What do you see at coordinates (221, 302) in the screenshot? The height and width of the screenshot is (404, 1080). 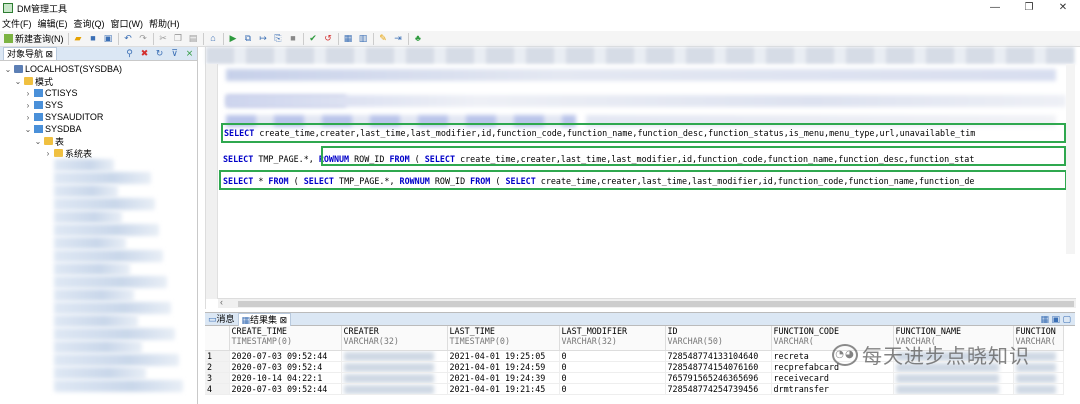 I see `scroll-left-icon: ‹` at bounding box center [221, 302].